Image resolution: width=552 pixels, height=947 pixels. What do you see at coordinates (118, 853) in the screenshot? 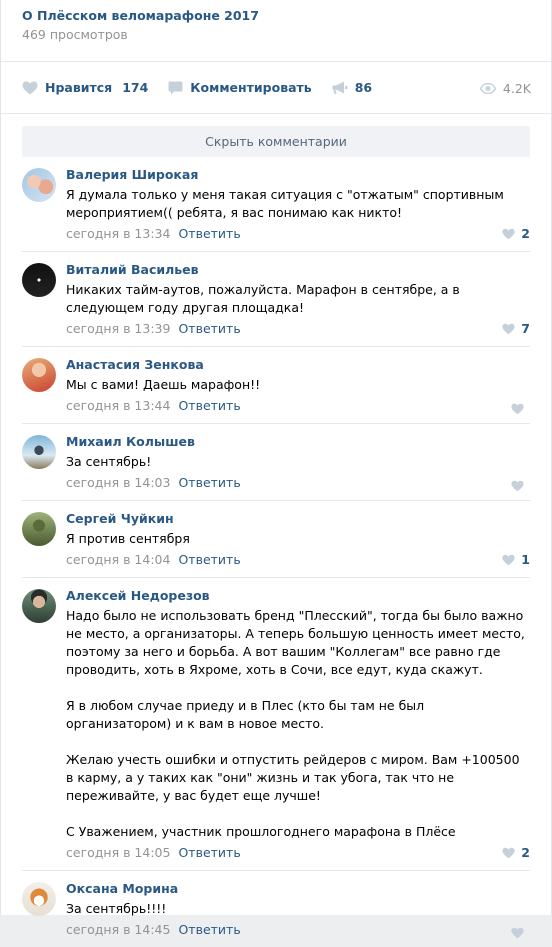
I see `comment-date: сегодня в 14:05` at bounding box center [118, 853].